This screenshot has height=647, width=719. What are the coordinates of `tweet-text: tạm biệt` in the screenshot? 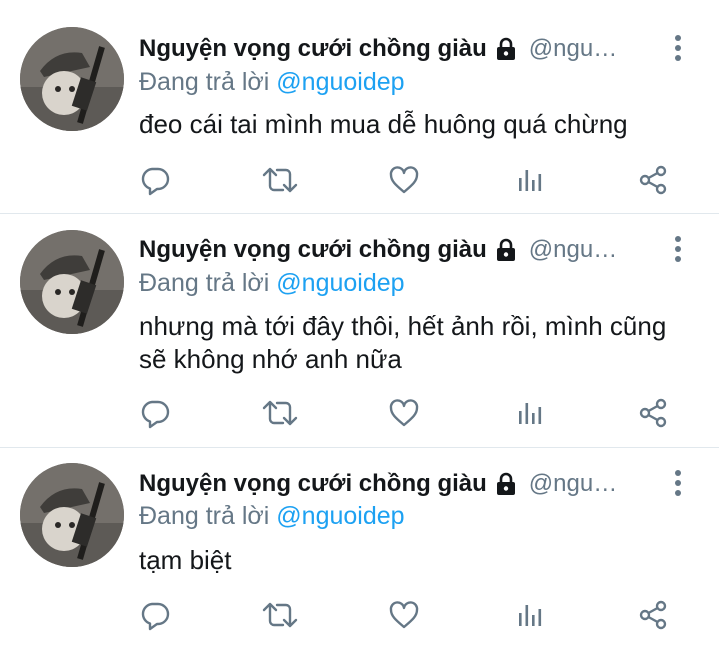 It's located at (185, 560).